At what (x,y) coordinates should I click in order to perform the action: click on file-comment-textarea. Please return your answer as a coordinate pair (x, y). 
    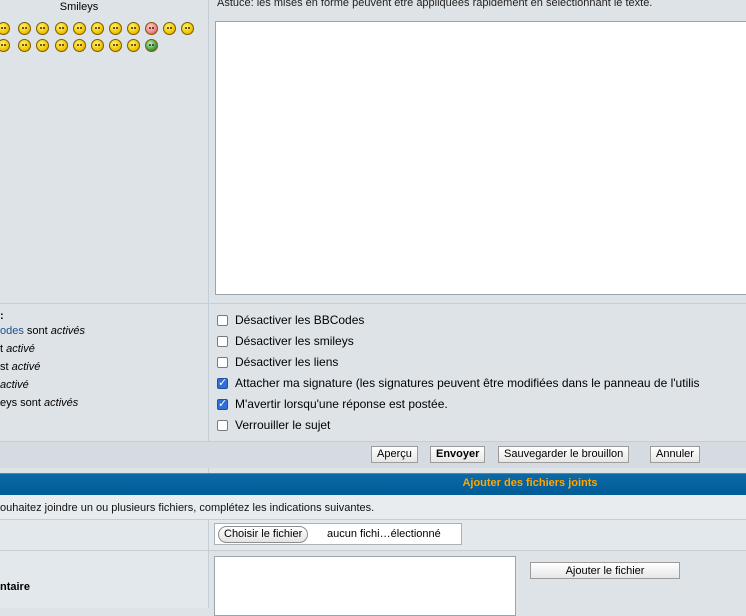
    Looking at the image, I should click on (365, 586).